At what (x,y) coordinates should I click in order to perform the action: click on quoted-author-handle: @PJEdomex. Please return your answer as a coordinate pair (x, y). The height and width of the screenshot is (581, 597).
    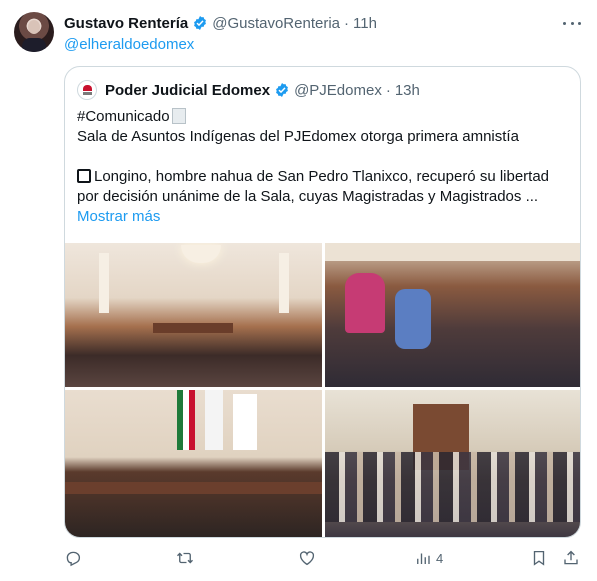
    Looking at the image, I should click on (338, 90).